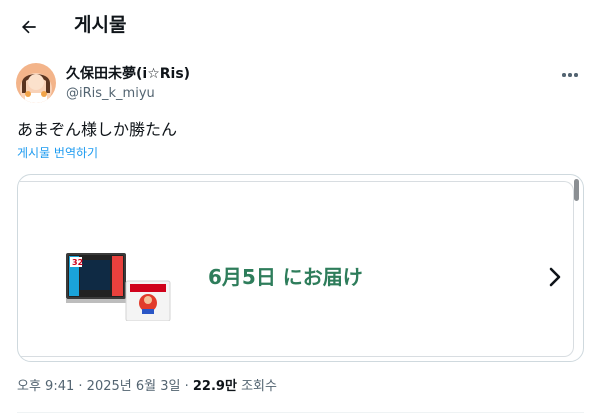 The image size is (600, 417). I want to click on avatar-image, so click(36, 83).